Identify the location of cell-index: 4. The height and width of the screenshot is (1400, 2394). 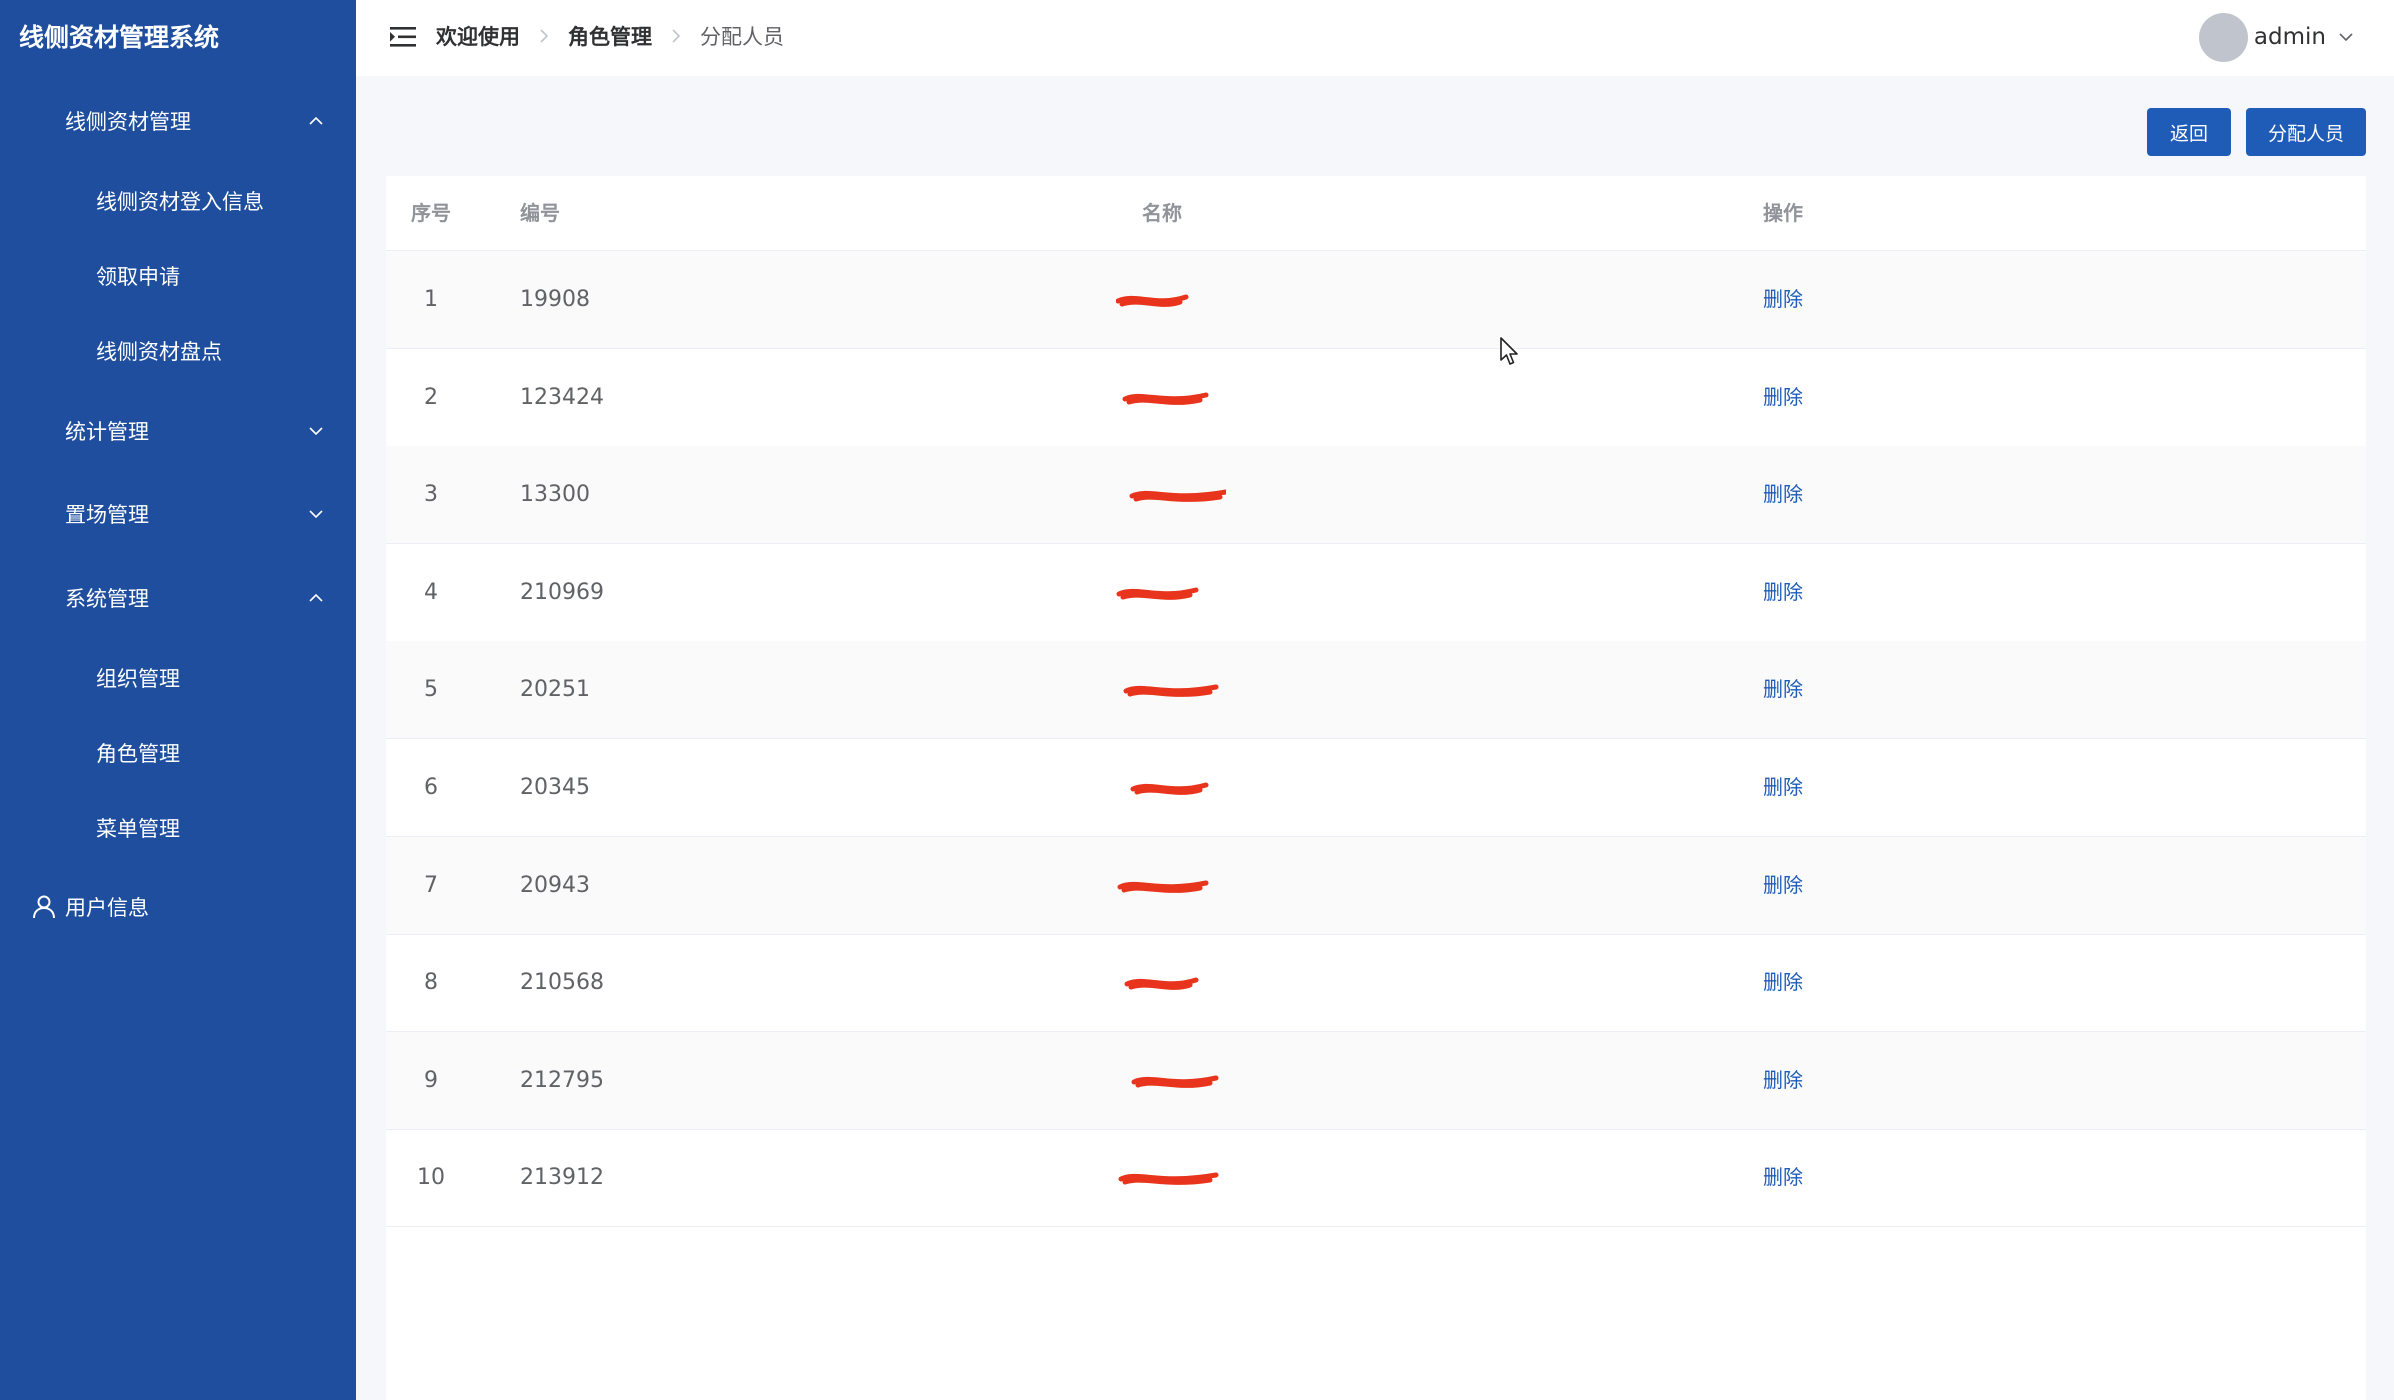
(431, 592).